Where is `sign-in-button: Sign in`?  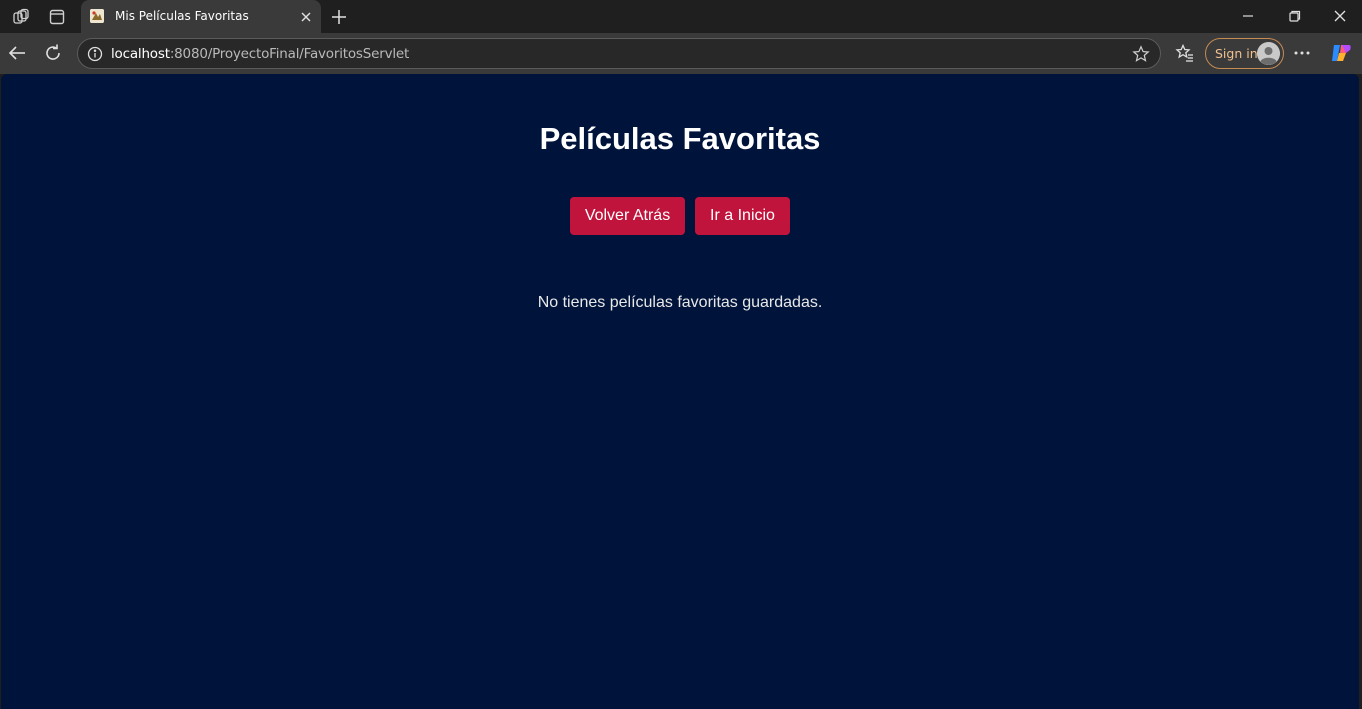
sign-in-button: Sign in is located at coordinates (1244, 53).